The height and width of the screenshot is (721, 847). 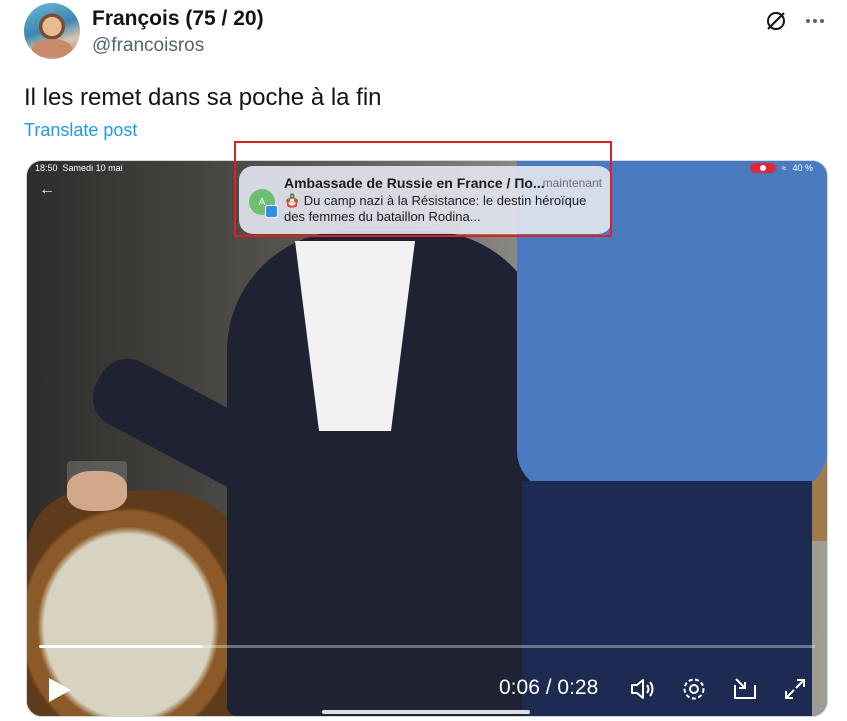 What do you see at coordinates (80, 130) in the screenshot?
I see `translate-link: Translate post` at bounding box center [80, 130].